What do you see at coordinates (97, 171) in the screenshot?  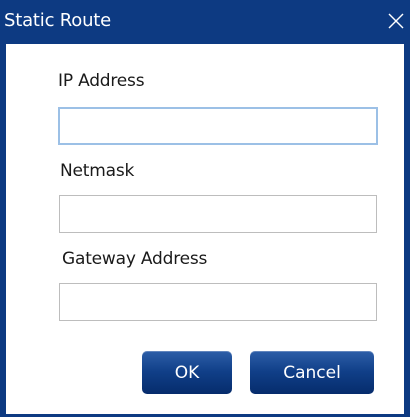 I see `netmask-label: Netmask` at bounding box center [97, 171].